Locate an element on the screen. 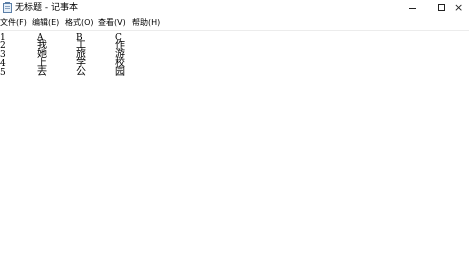  menu-view: 查看(V) is located at coordinates (112, 23).